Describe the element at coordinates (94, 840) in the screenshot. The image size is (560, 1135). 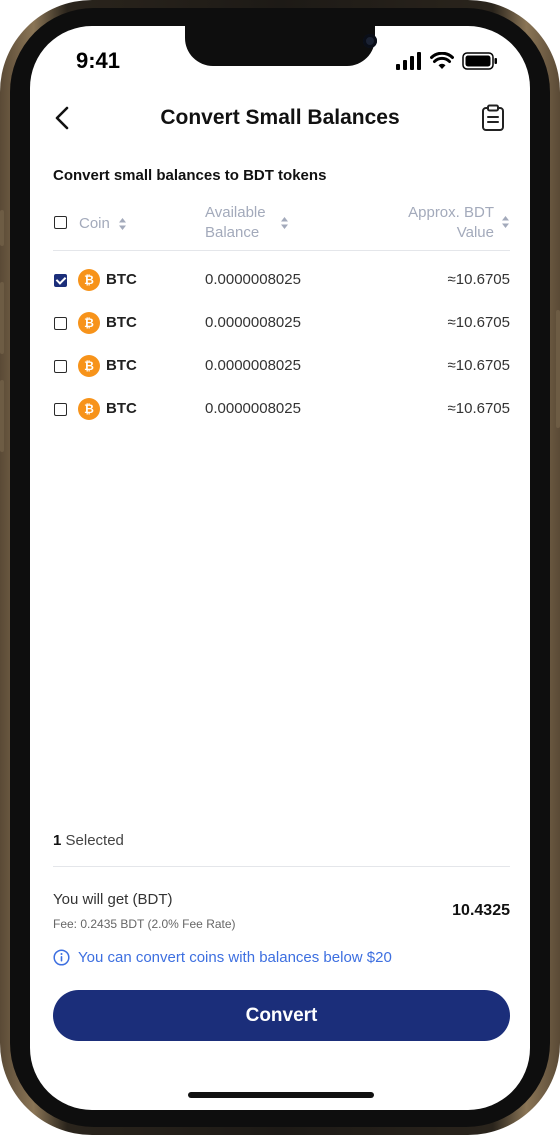
I see `selected-label: Selected` at that location.